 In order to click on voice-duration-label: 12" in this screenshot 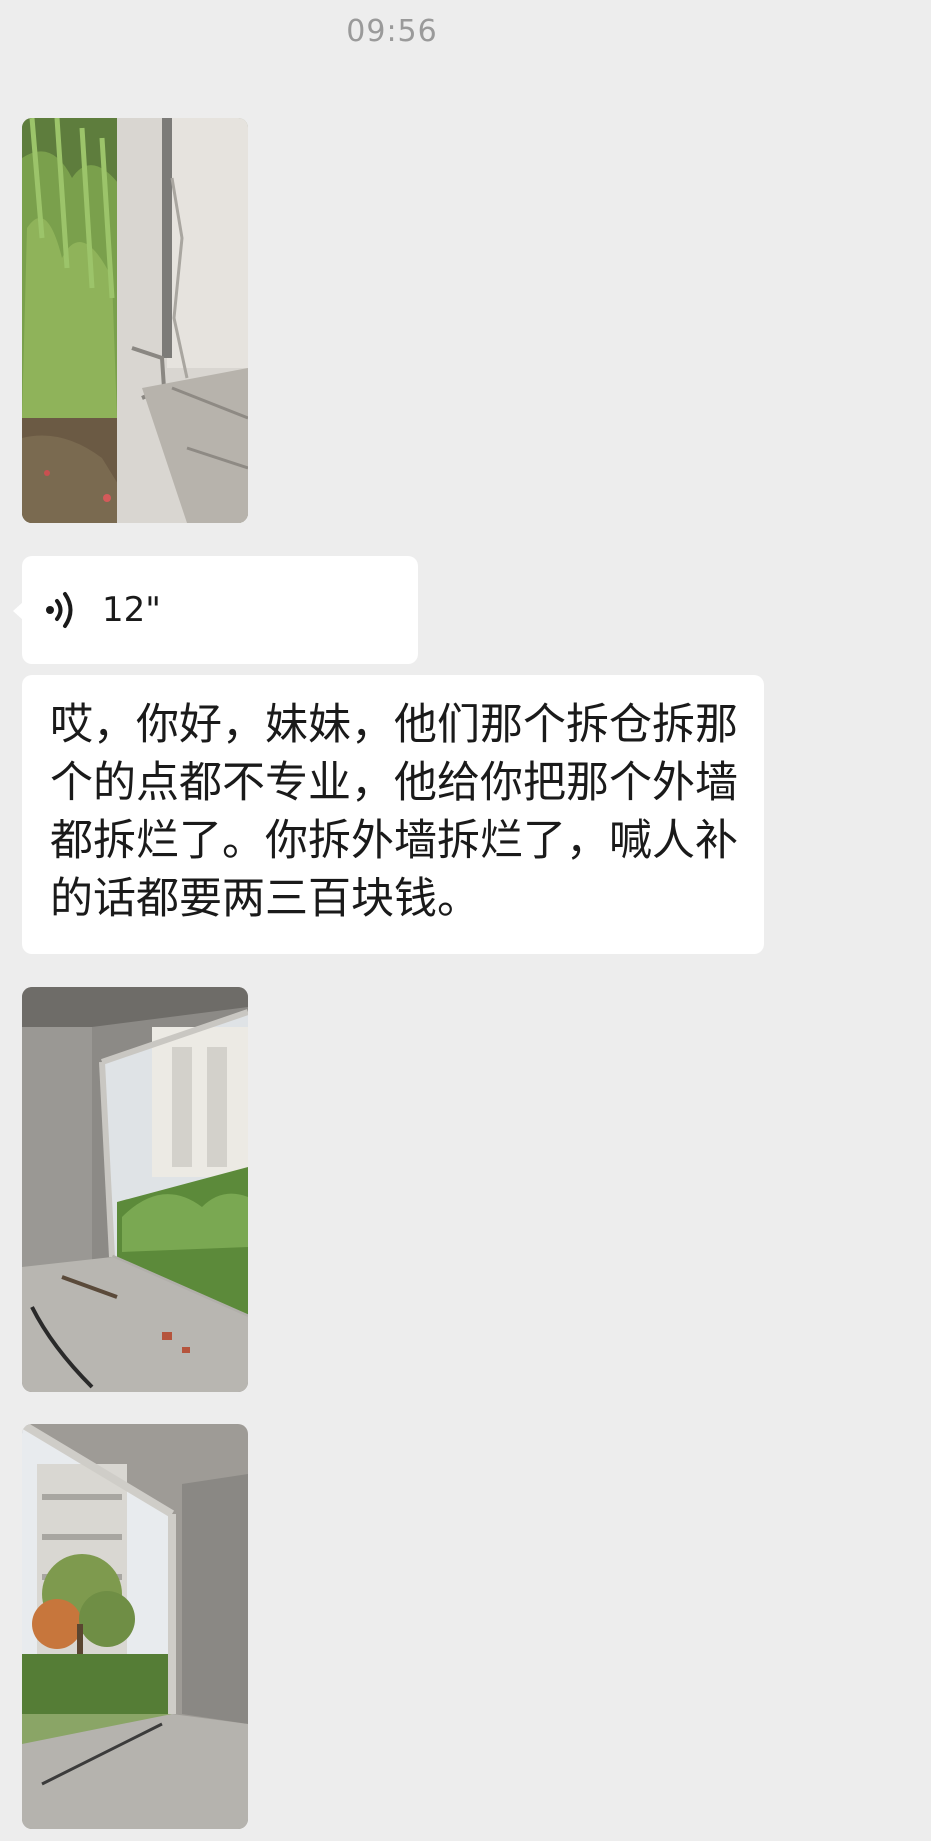, I will do `click(131, 610)`.